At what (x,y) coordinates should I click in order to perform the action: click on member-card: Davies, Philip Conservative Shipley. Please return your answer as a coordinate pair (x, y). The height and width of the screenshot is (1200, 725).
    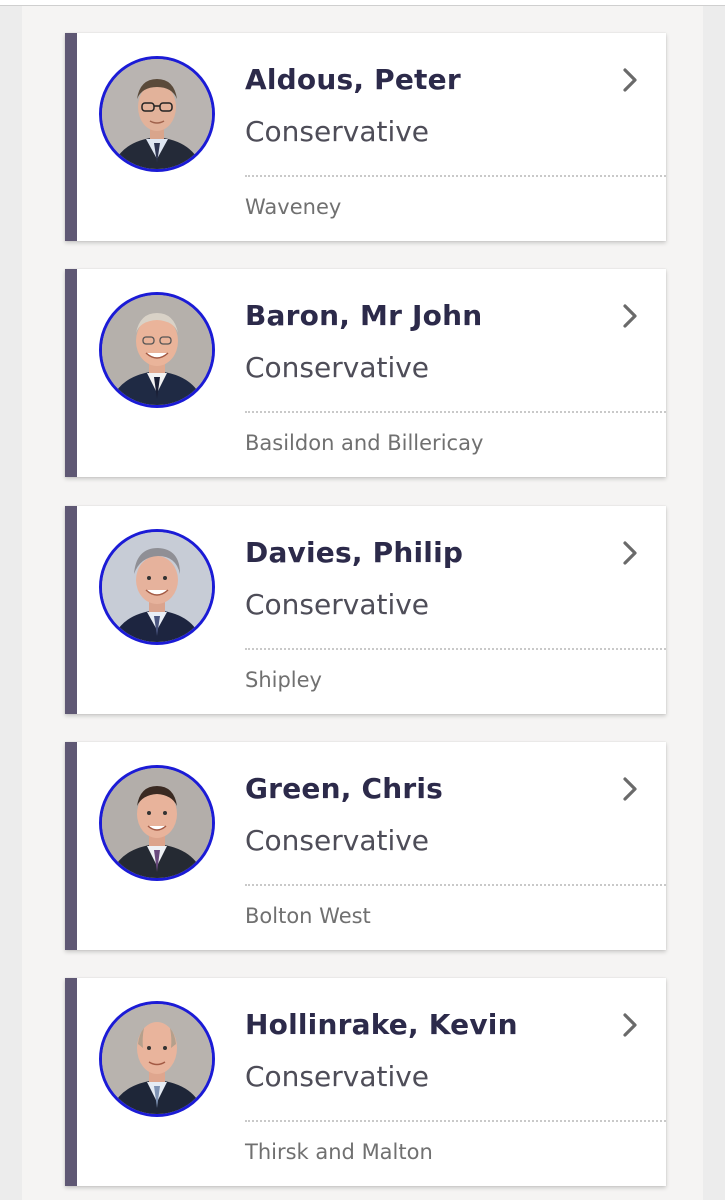
    Looking at the image, I should click on (365, 610).